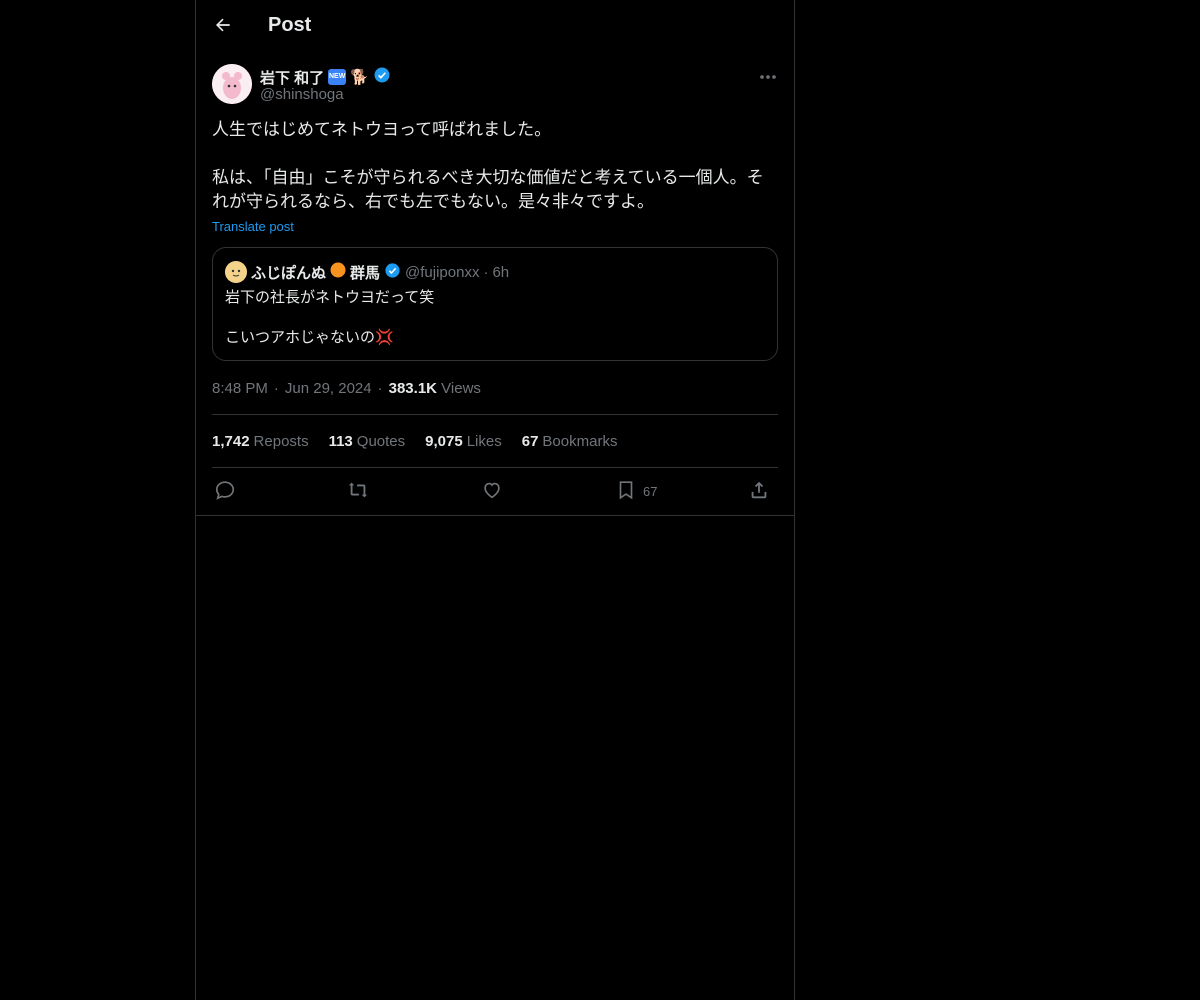 This screenshot has width=1200, height=1000. I want to click on quoted-verified-badge-icon, so click(392, 272).